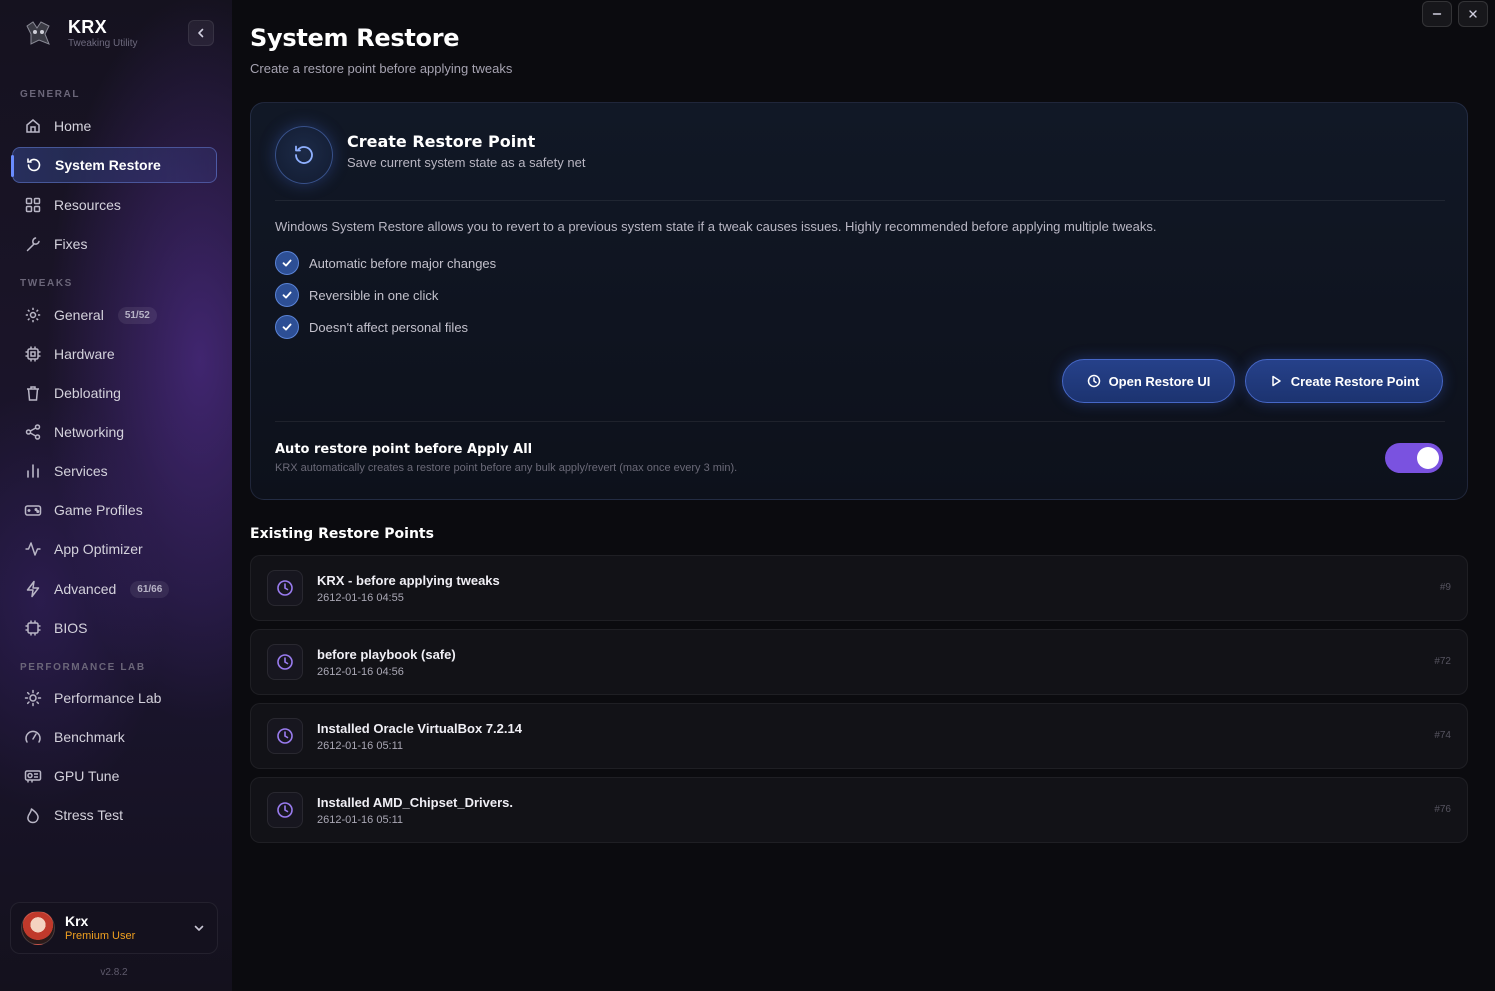 The image size is (1495, 991). Describe the element at coordinates (33, 776) in the screenshot. I see `gpu-icon` at that location.